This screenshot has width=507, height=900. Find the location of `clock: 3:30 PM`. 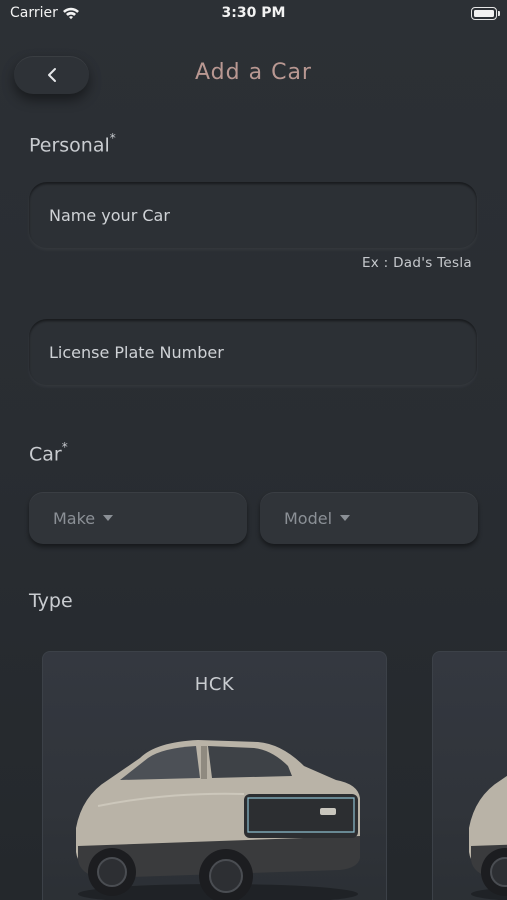

clock: 3:30 PM is located at coordinates (253, 13).